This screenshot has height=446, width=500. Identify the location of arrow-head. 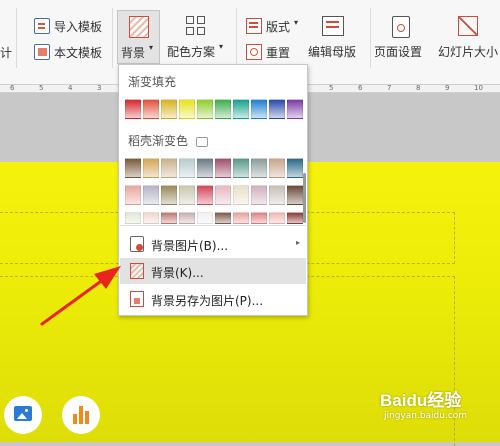
(107, 277).